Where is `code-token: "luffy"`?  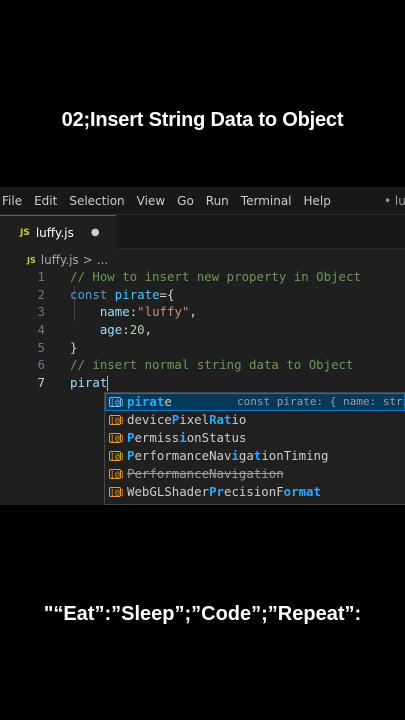 code-token: "luffy" is located at coordinates (163, 312).